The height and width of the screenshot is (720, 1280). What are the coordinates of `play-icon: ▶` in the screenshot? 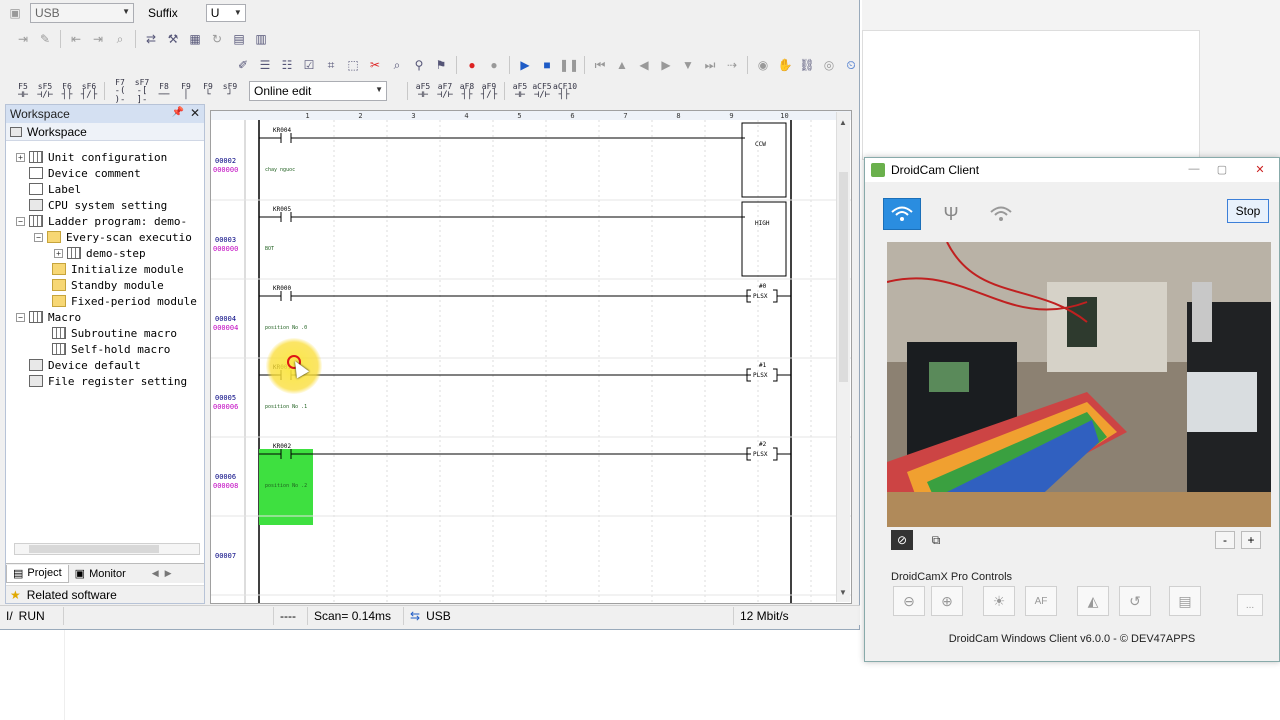 It's located at (525, 65).